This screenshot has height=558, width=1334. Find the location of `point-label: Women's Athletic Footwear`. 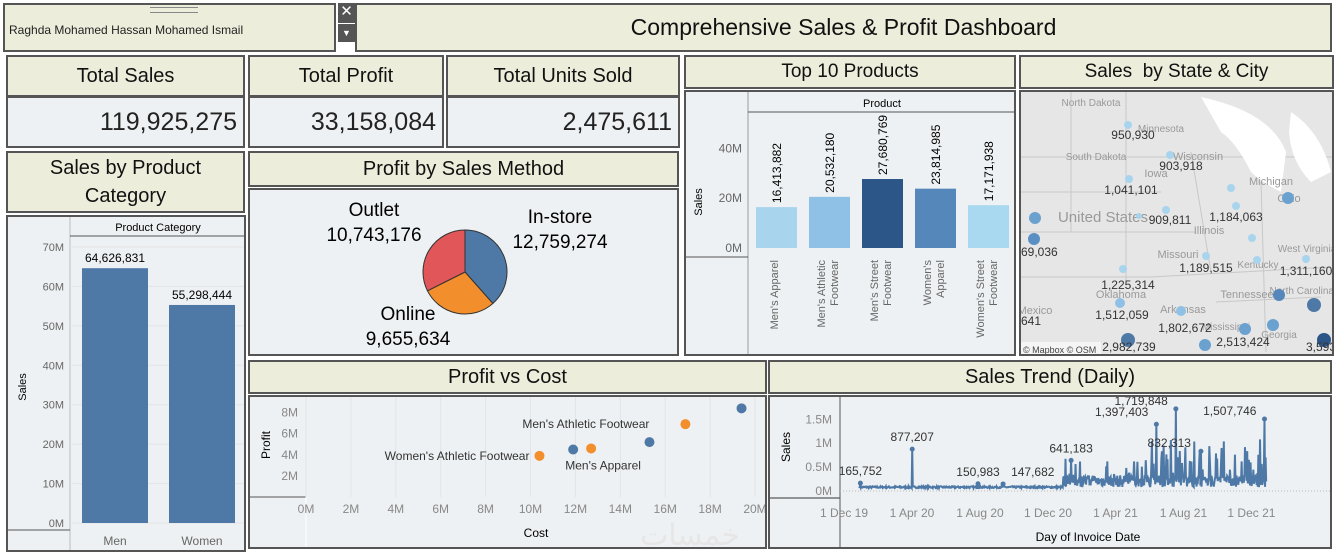

point-label: Women's Athletic Footwear is located at coordinates (457, 456).